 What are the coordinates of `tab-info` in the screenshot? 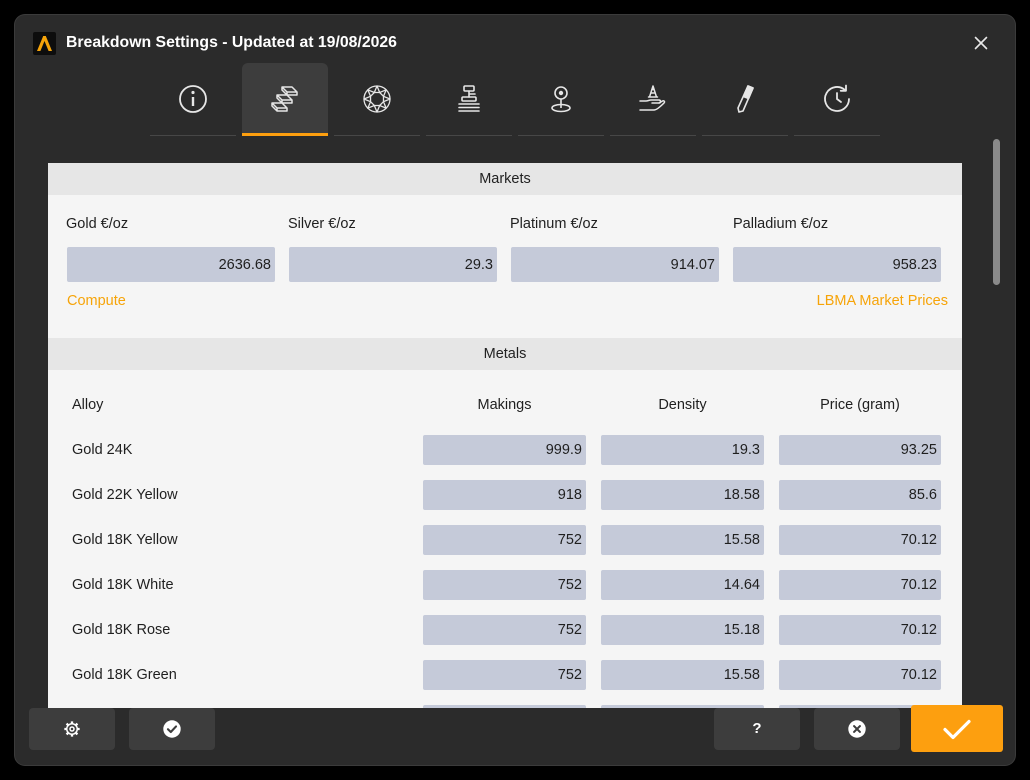 It's located at (193, 99).